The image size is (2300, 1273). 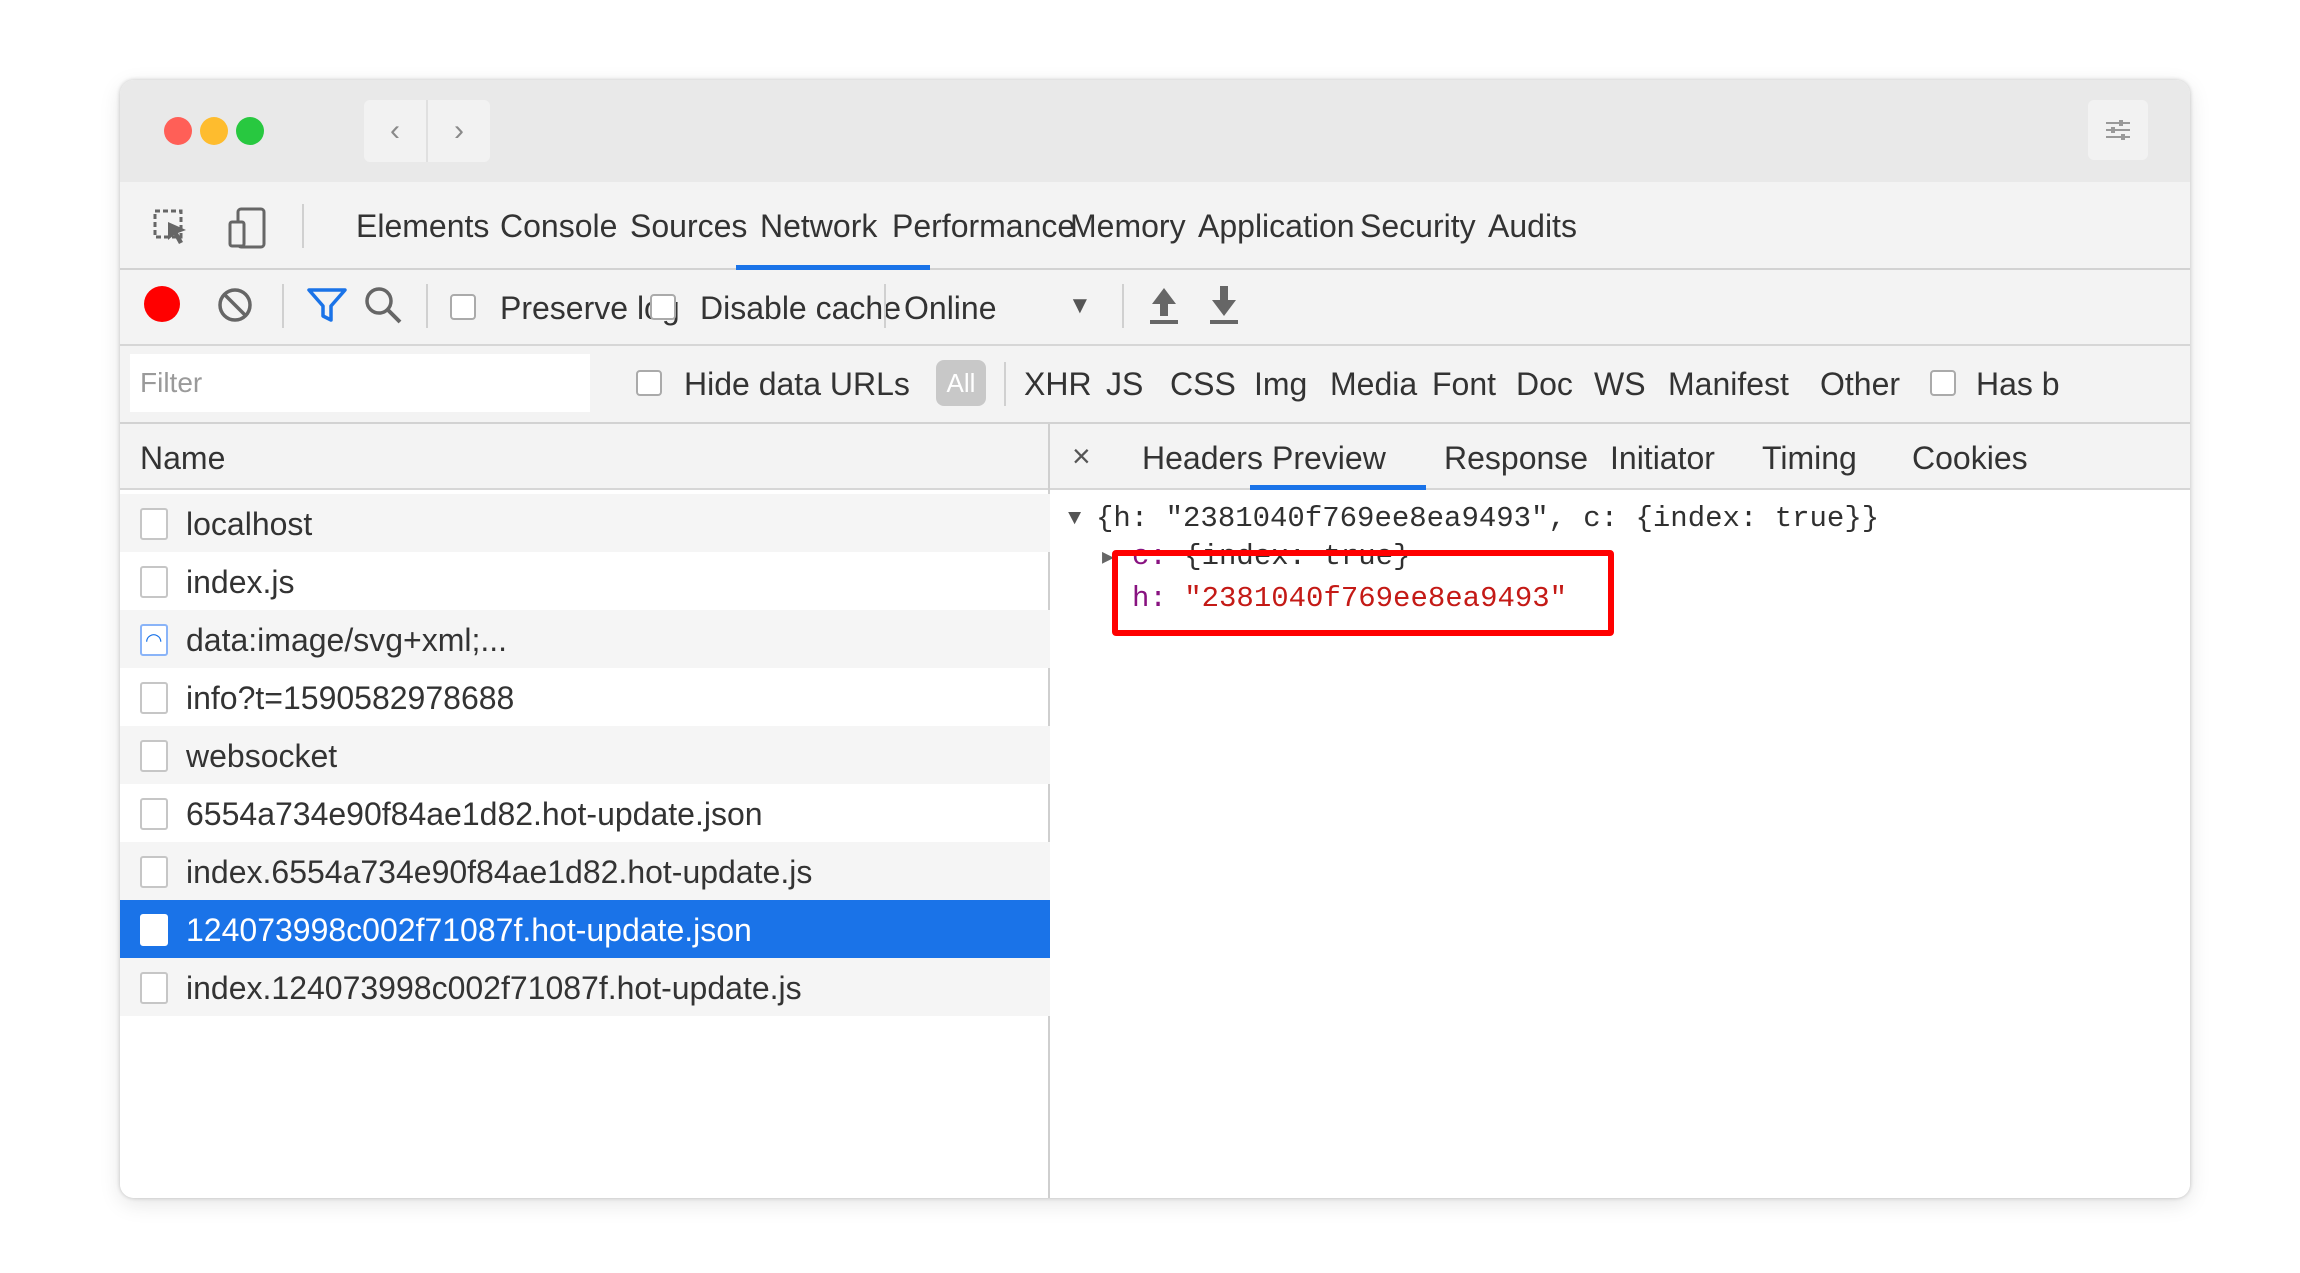 What do you see at coordinates (1363, 593) in the screenshot?
I see `highlight-box` at bounding box center [1363, 593].